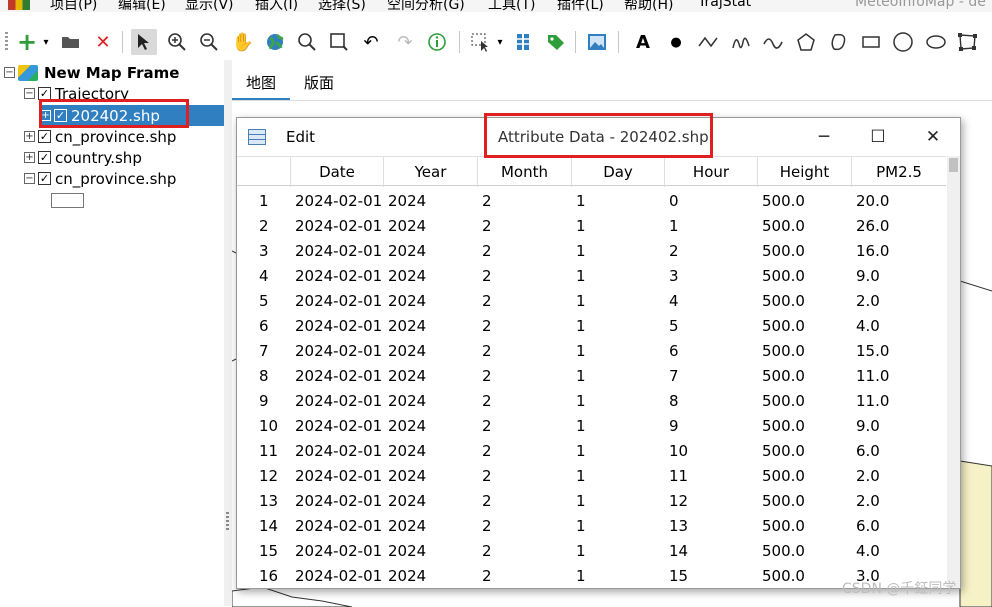 This screenshot has width=992, height=607. I want to click on layer-group-trajectory: − ✓ Trajectory, so click(76, 93).